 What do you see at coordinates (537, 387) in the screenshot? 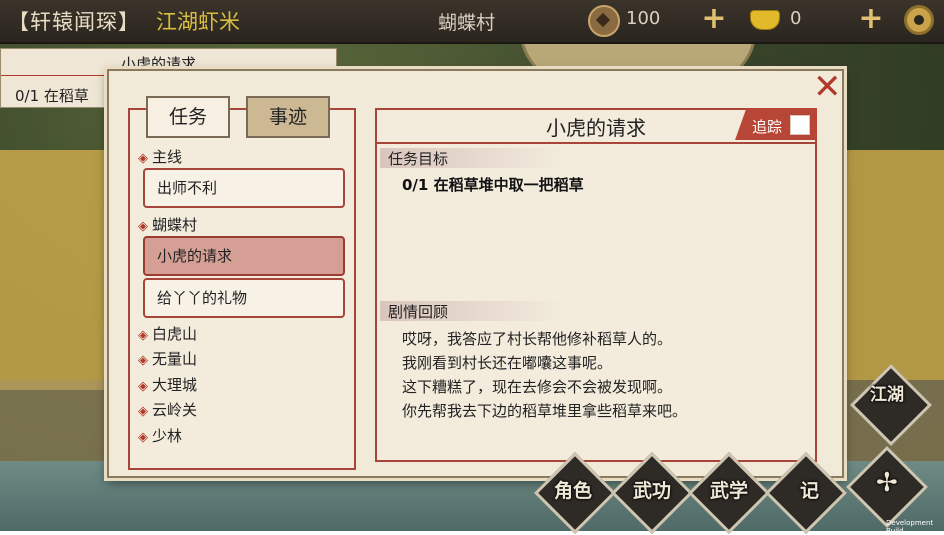
I see `recap-line: 这下糟糕了，现在去修会不会被发现啊。` at bounding box center [537, 387].